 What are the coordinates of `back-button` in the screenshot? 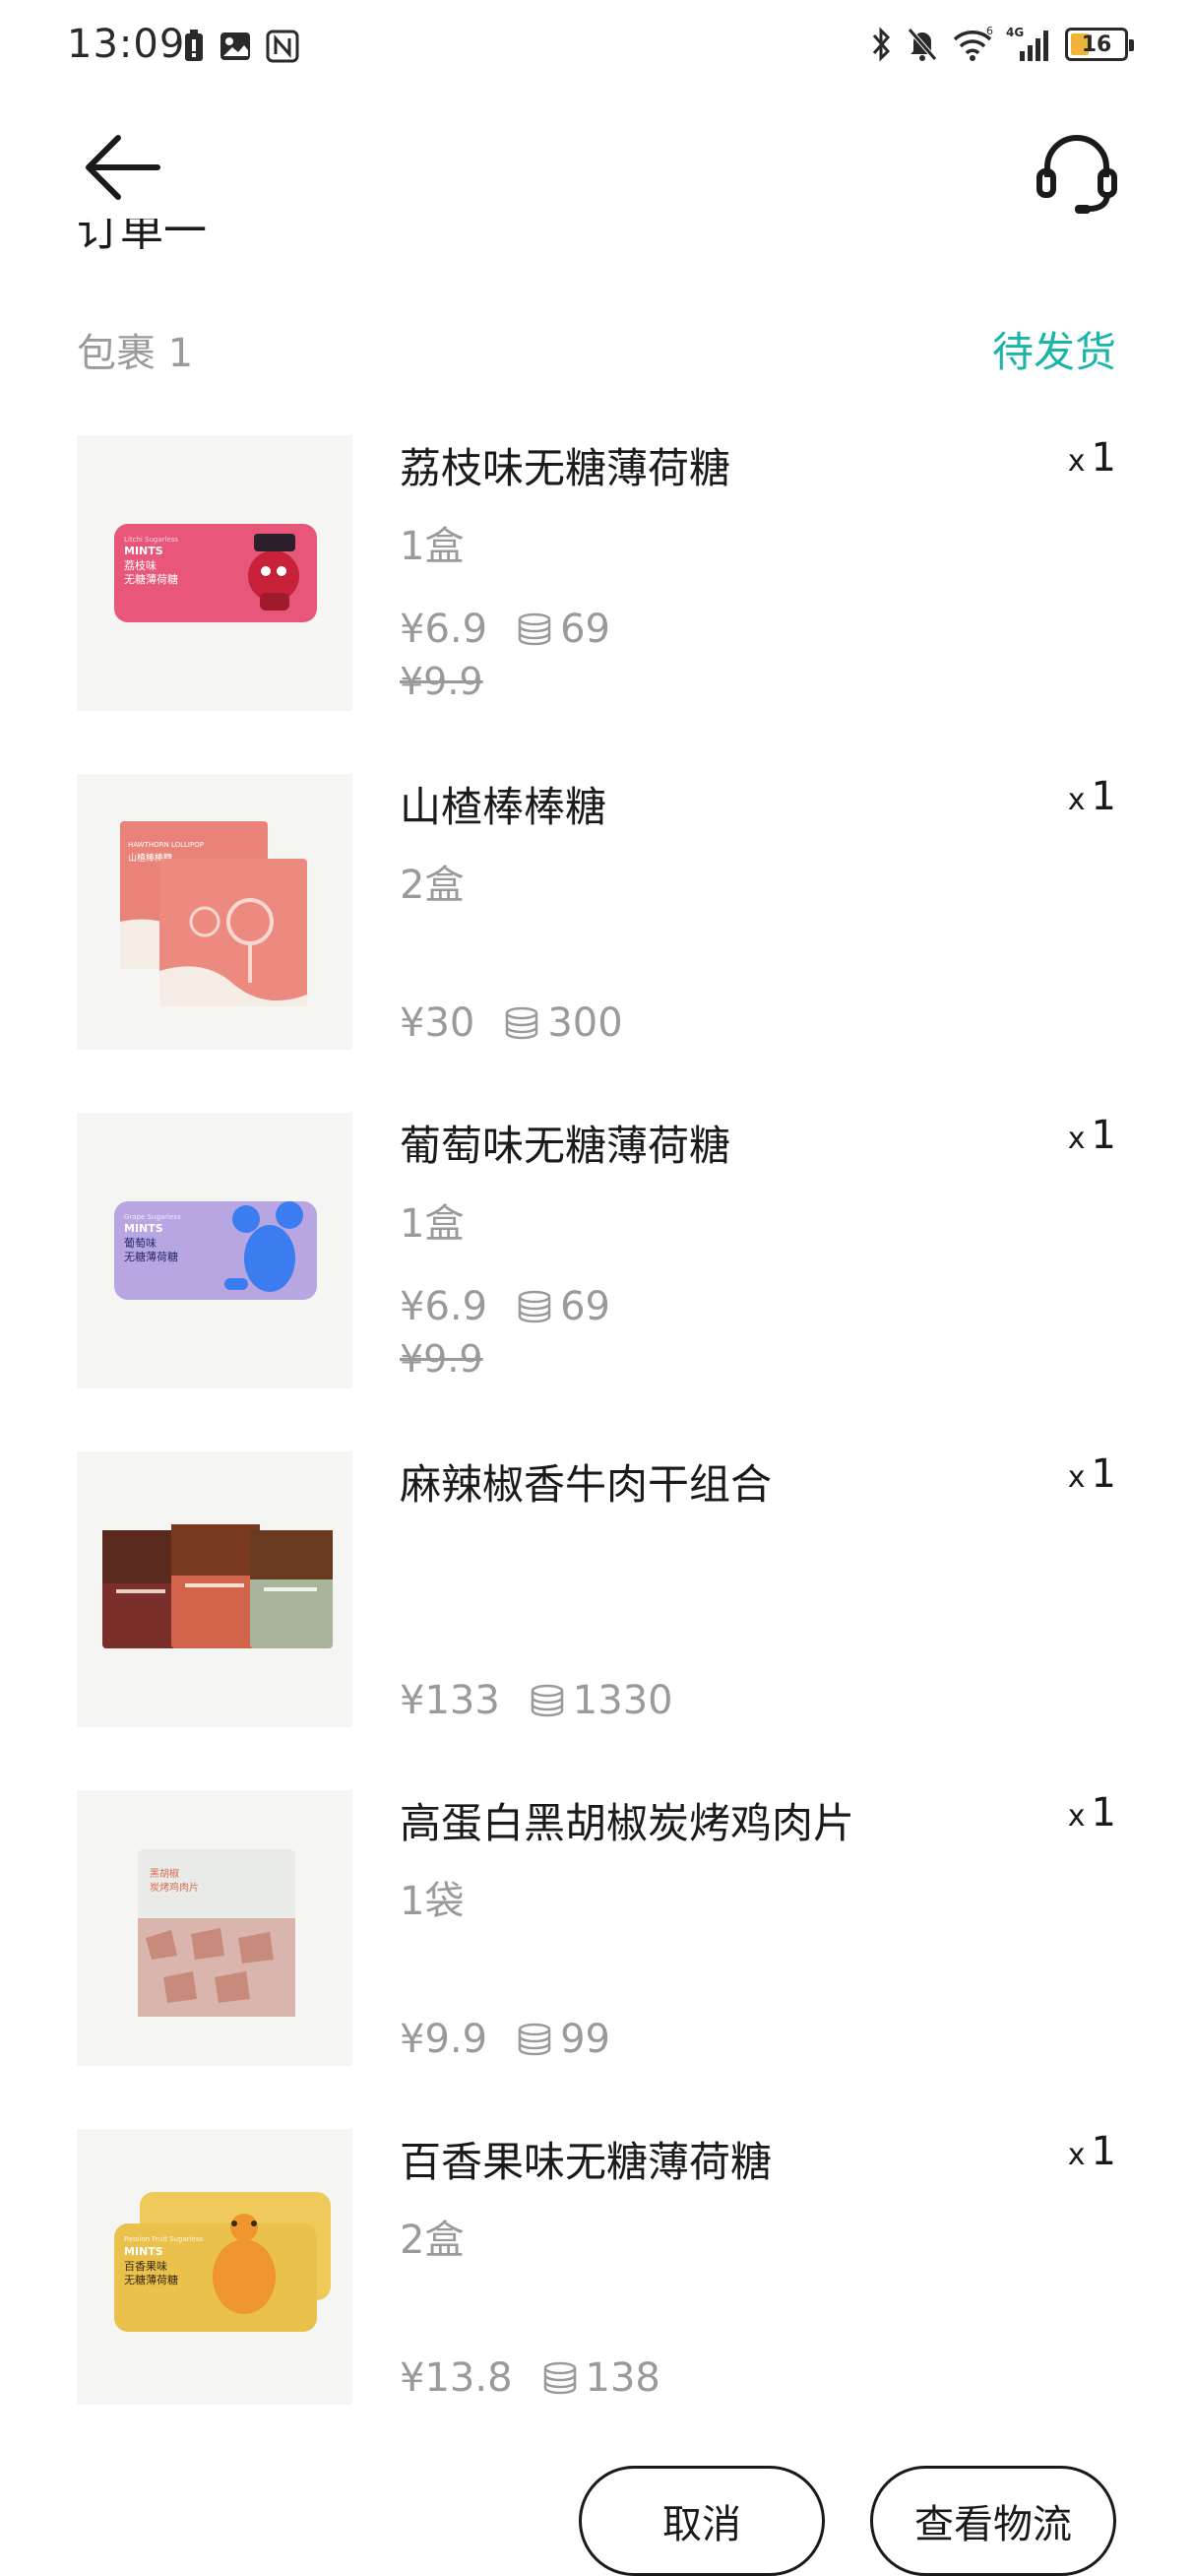 It's located at (122, 167).